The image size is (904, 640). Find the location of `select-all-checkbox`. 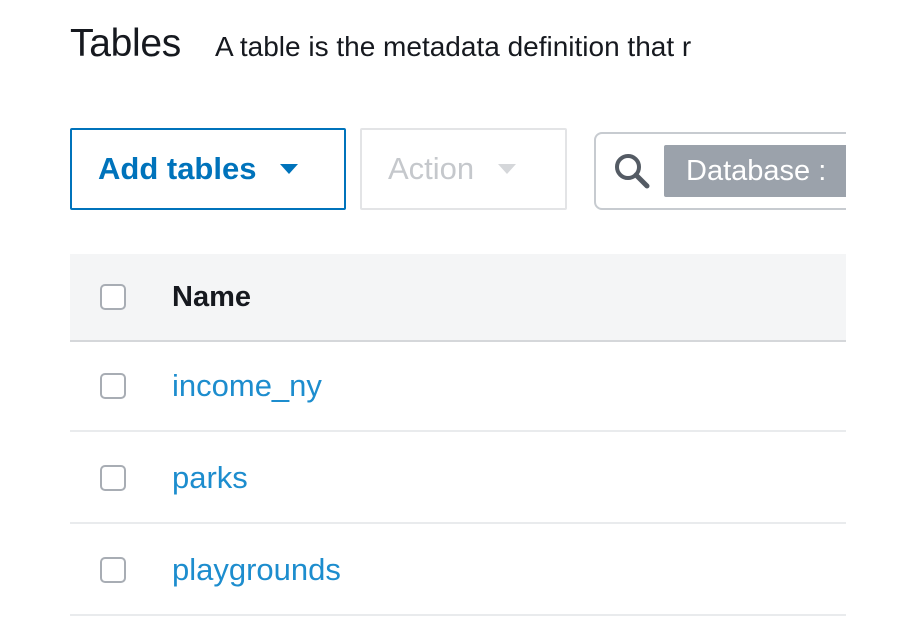

select-all-checkbox is located at coordinates (113, 297).